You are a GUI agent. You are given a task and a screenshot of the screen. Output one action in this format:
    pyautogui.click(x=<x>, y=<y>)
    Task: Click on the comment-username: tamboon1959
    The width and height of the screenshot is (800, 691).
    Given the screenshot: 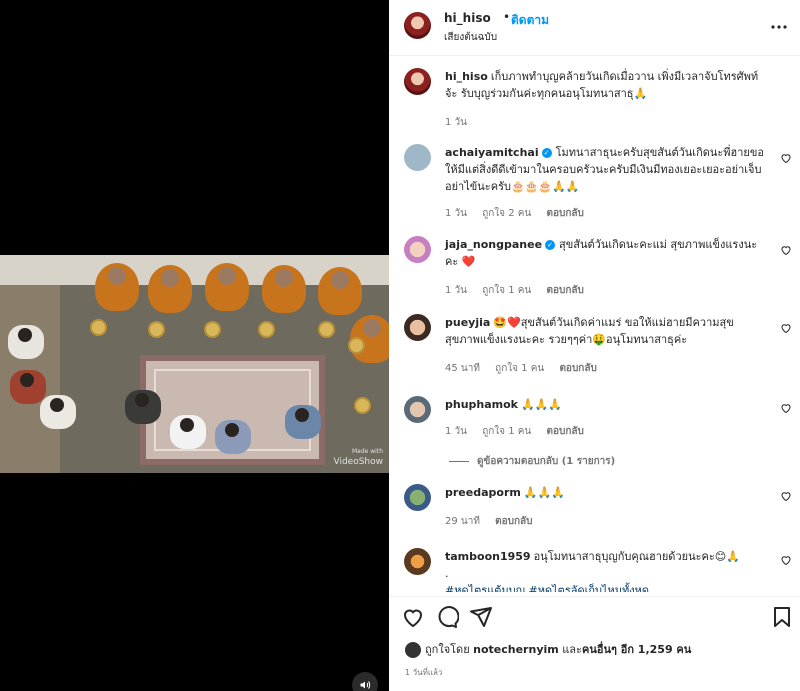 What is the action you would take?
    pyautogui.click(x=488, y=556)
    